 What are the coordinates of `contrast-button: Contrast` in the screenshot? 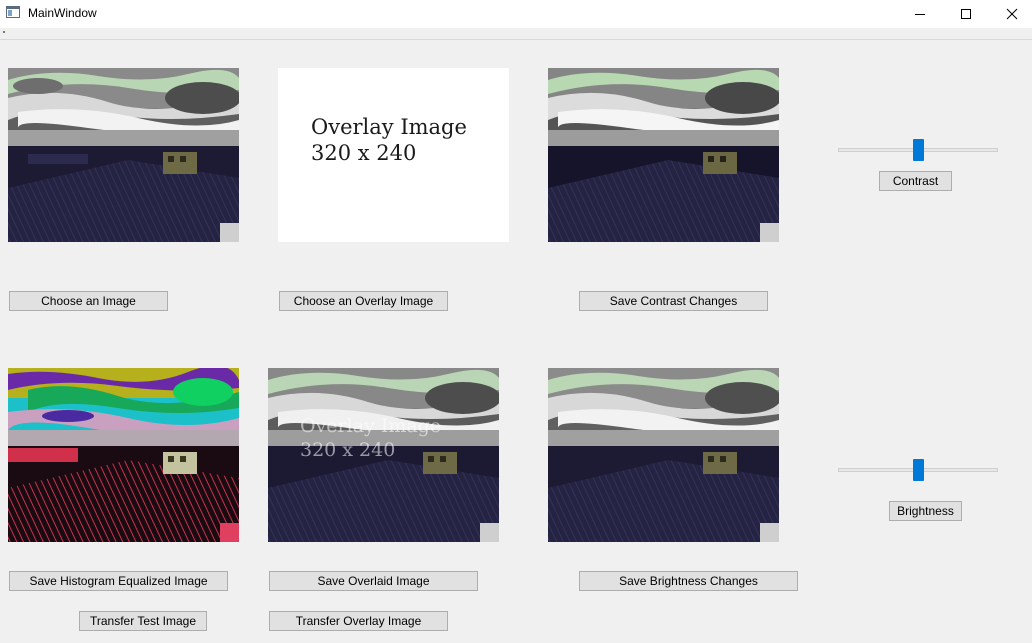 It's located at (915, 181).